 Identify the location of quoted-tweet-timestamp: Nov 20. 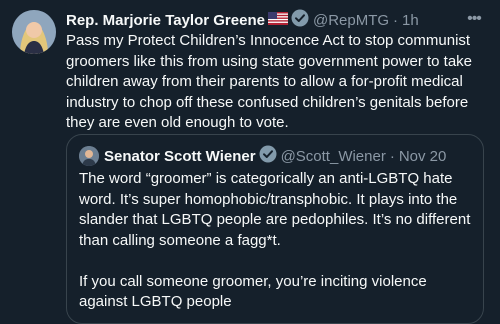
(422, 156).